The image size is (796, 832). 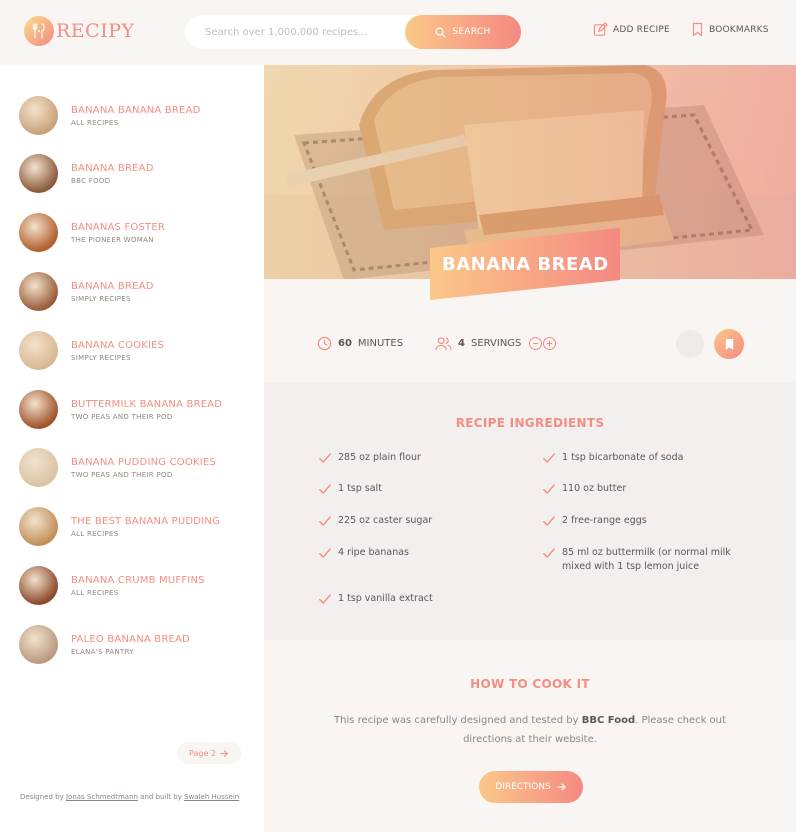 I want to click on servings-value: 4, so click(x=461, y=343).